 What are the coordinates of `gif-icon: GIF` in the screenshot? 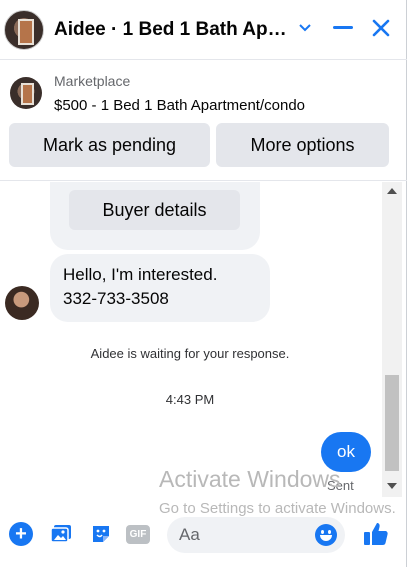 It's located at (138, 534).